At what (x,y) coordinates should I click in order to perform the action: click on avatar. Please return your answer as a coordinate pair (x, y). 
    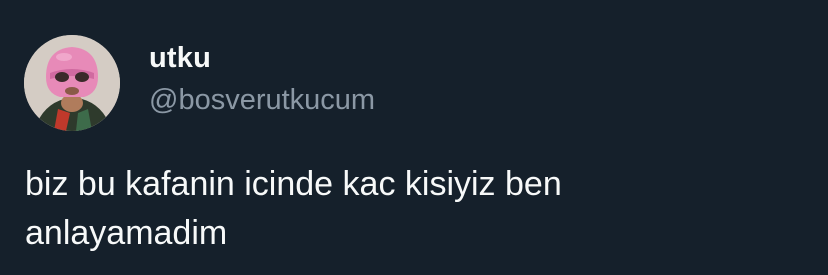
    Looking at the image, I should click on (72, 83).